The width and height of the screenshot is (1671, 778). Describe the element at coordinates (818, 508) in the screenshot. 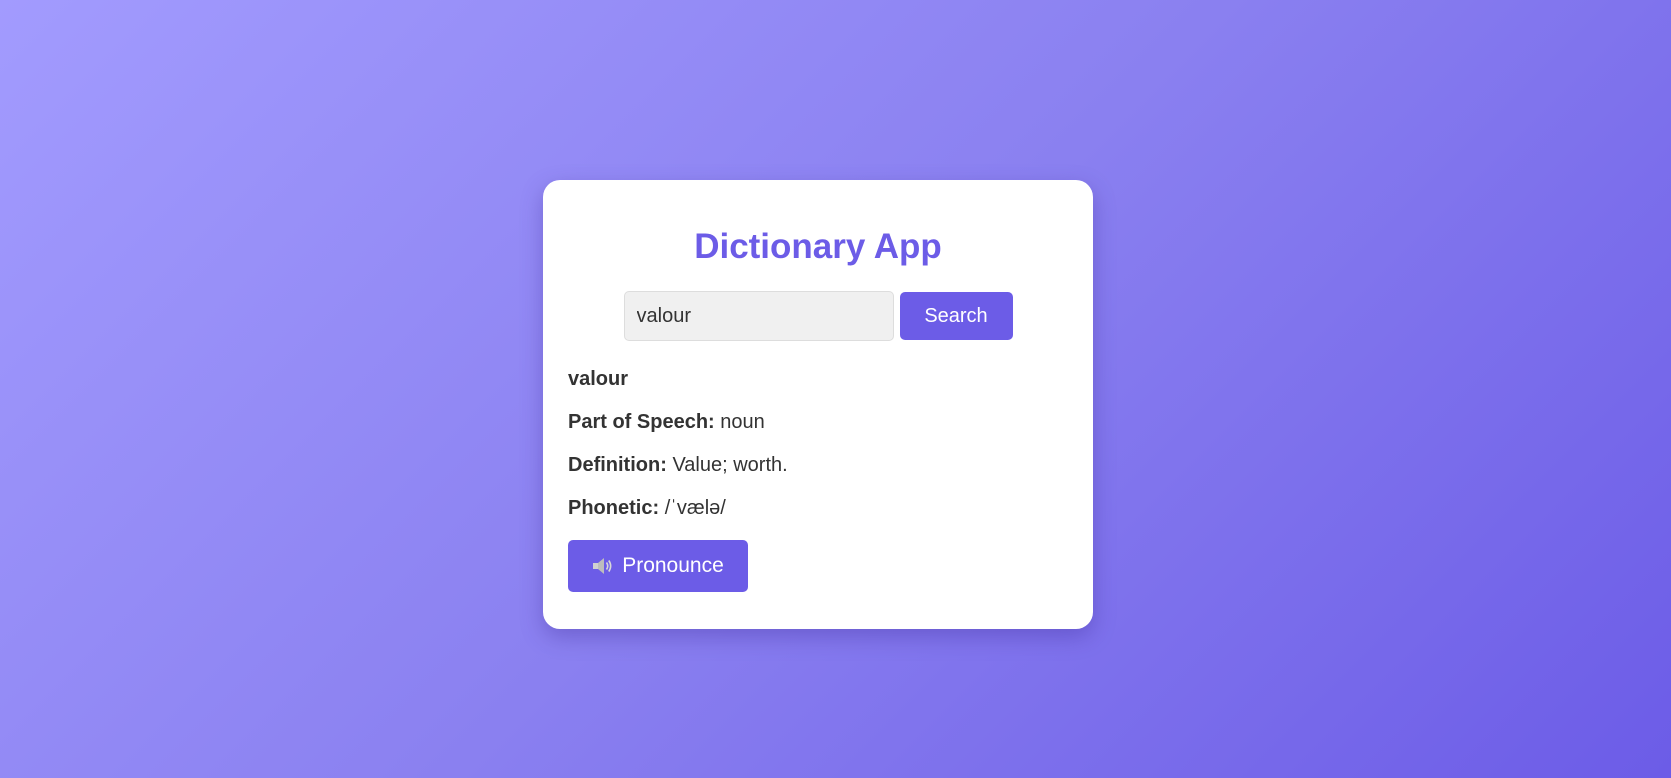

I see `phonetic-row: Phonetic: /ˈvælə/` at that location.